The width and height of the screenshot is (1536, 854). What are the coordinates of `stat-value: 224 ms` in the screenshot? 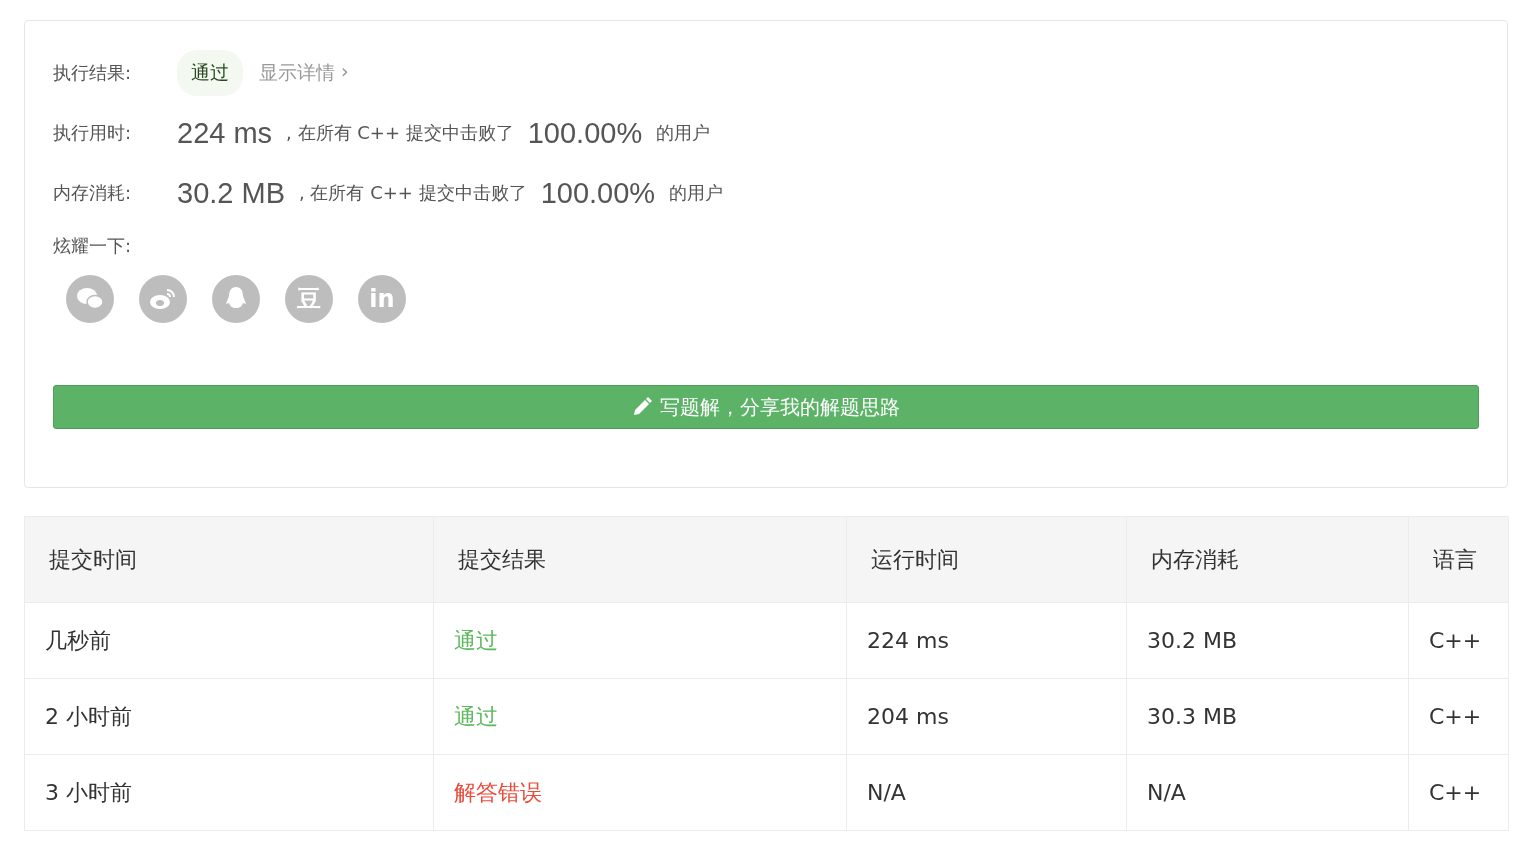 It's located at (225, 133).